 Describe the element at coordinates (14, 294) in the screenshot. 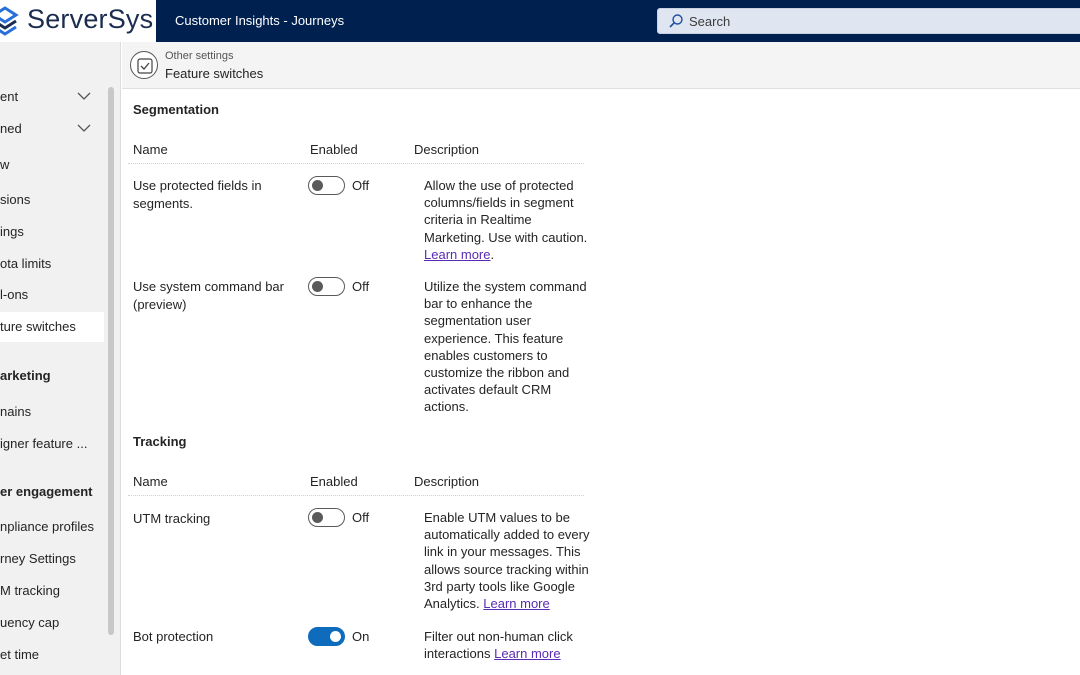

I see `sidebar-item-label: l-ons` at that location.